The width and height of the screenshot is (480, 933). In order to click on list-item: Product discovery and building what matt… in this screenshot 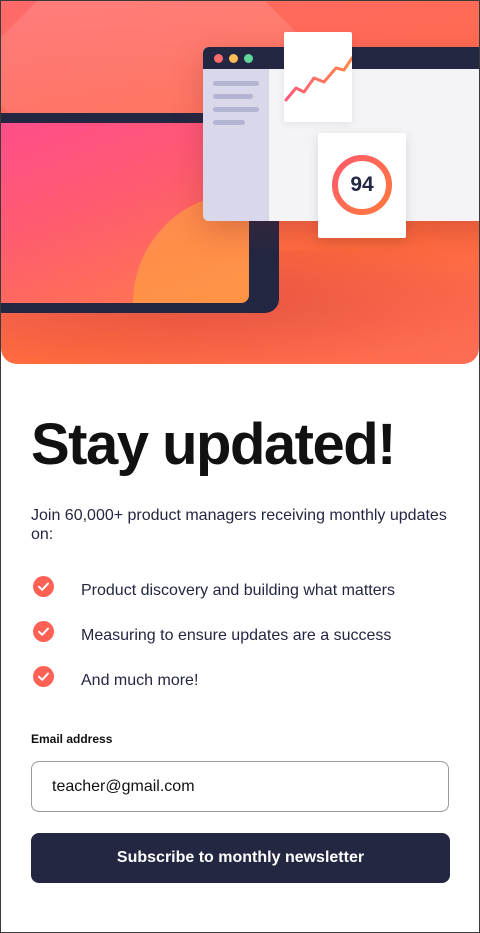, I will do `click(251, 597)`.